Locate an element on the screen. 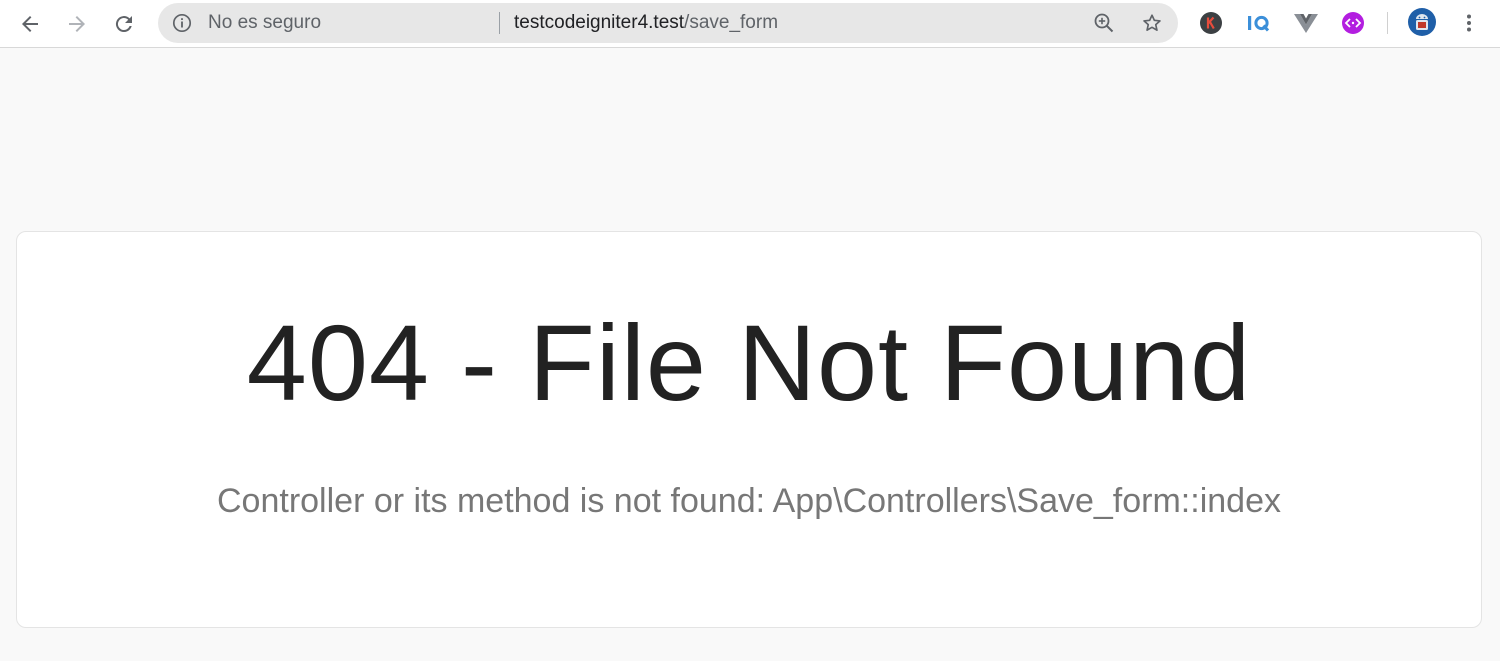 This screenshot has height=661, width=1500. android-extension-button is located at coordinates (1422, 22).